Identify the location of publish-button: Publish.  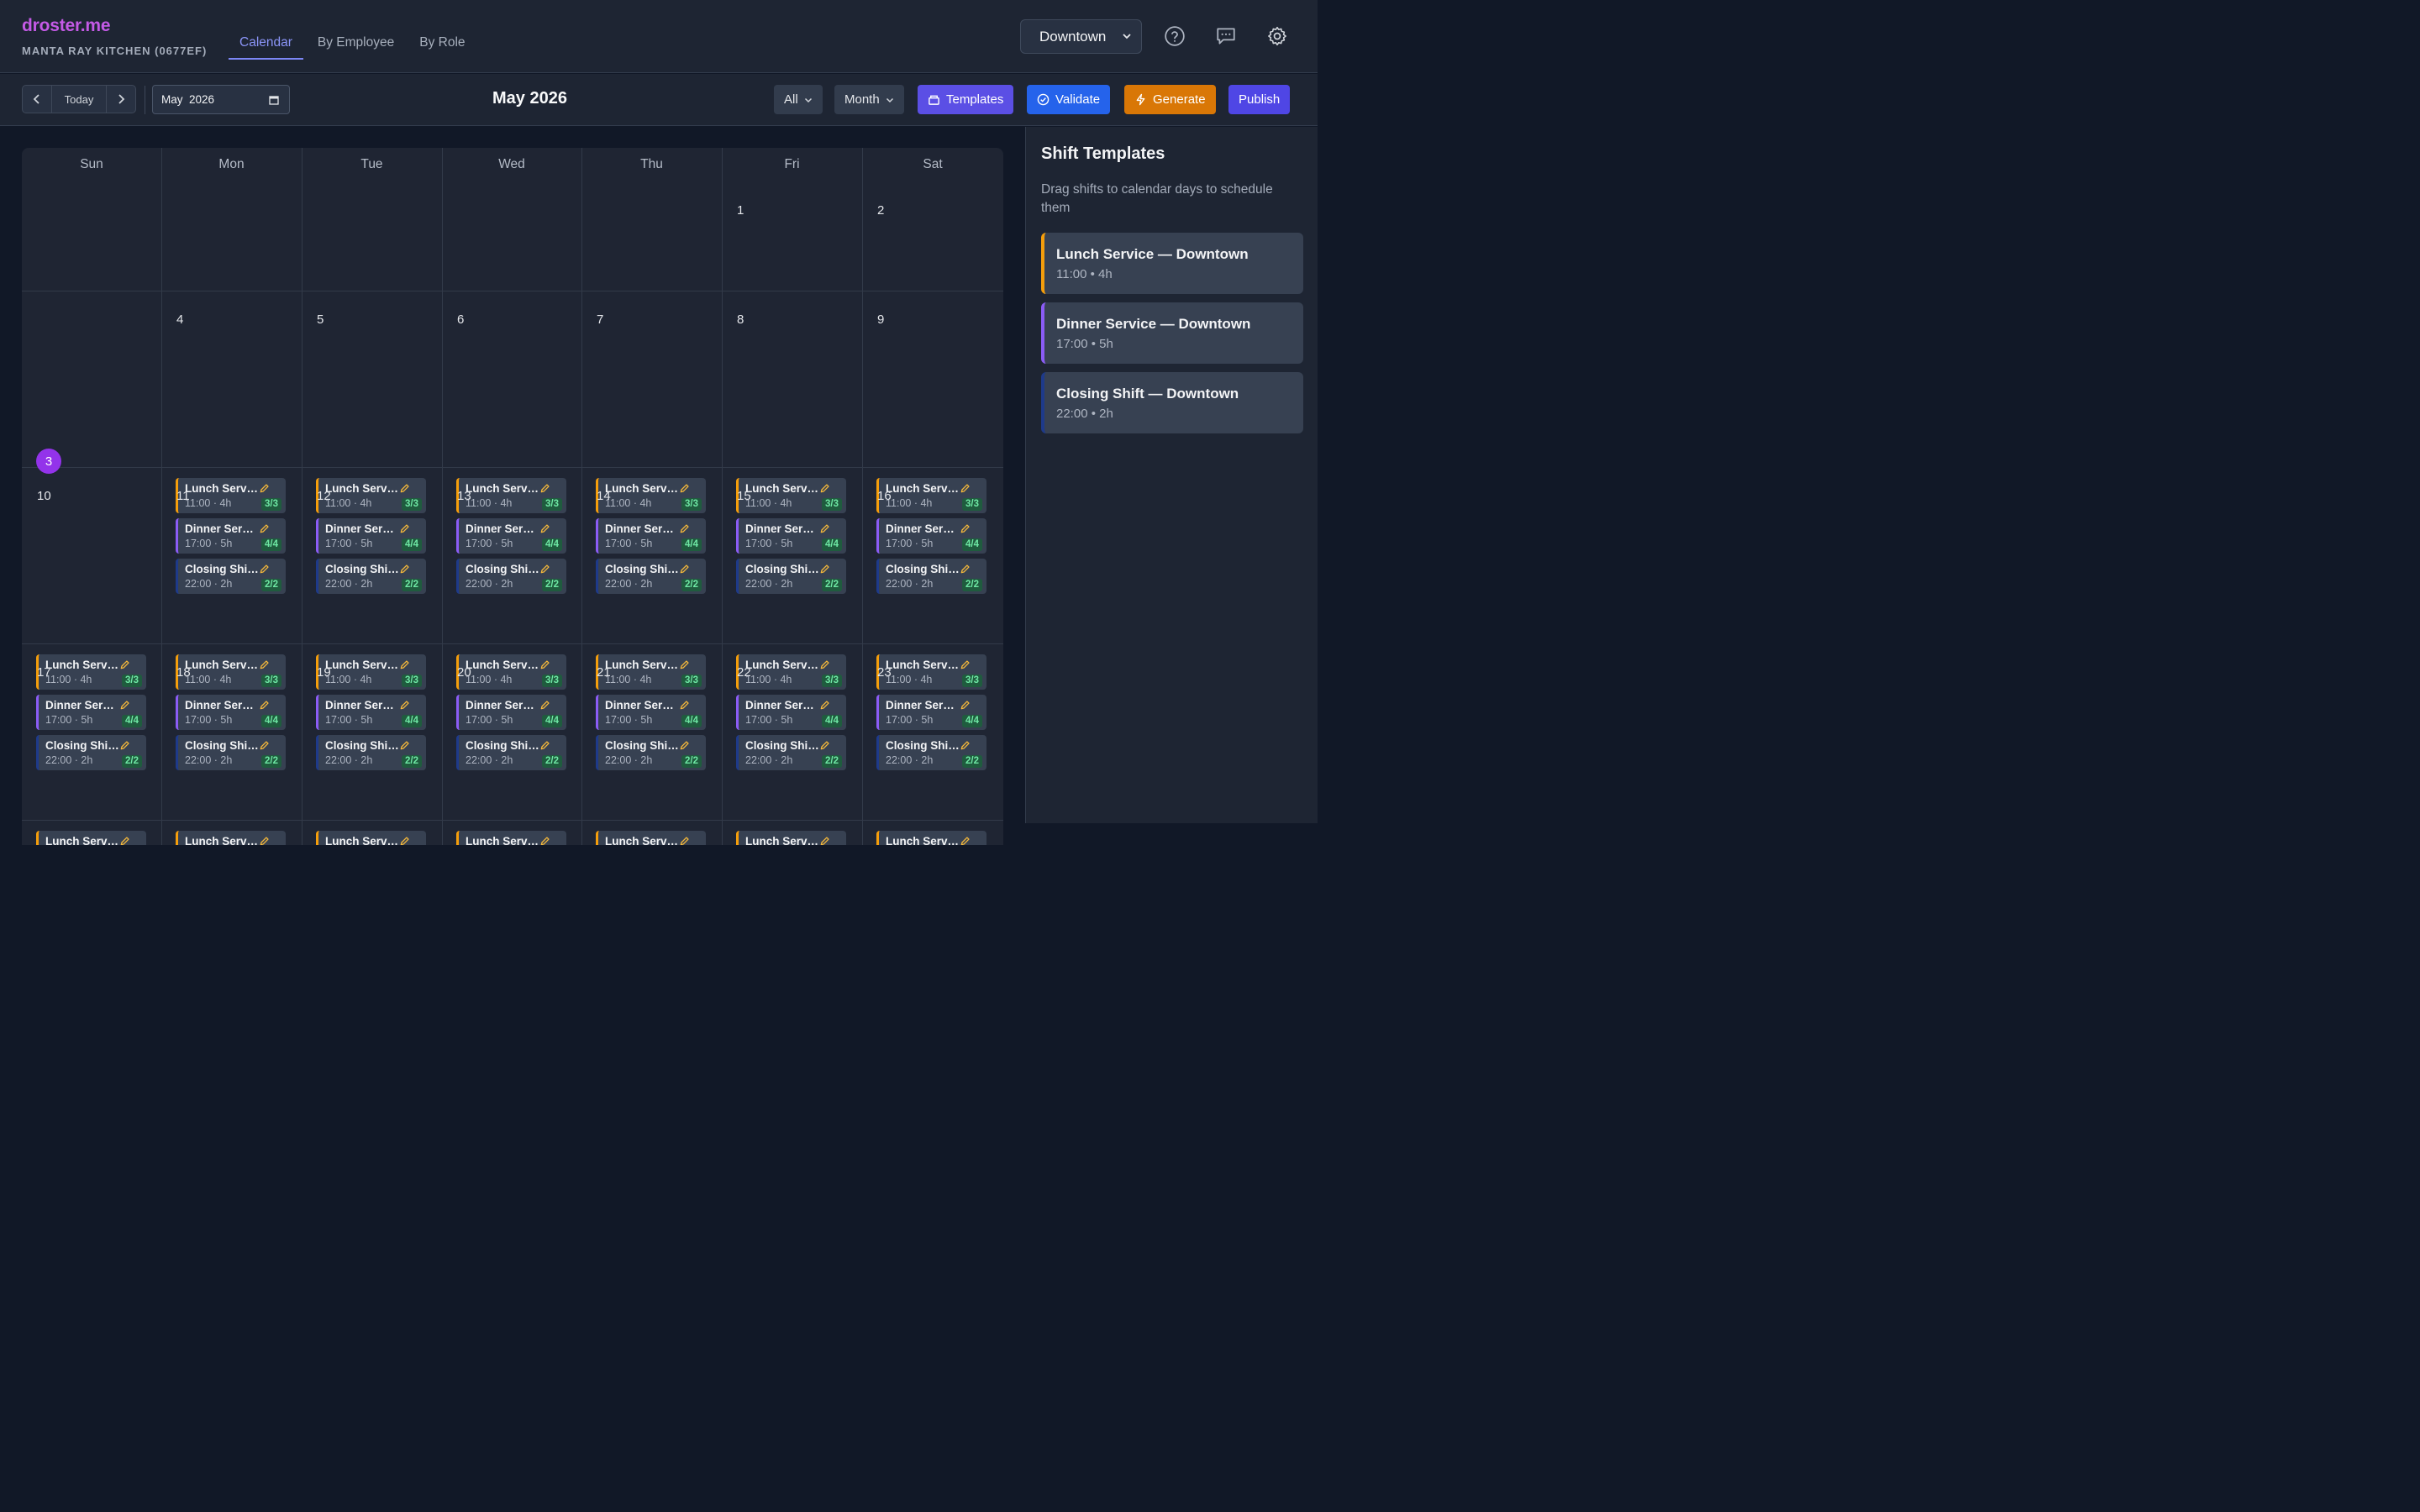
(1259, 99).